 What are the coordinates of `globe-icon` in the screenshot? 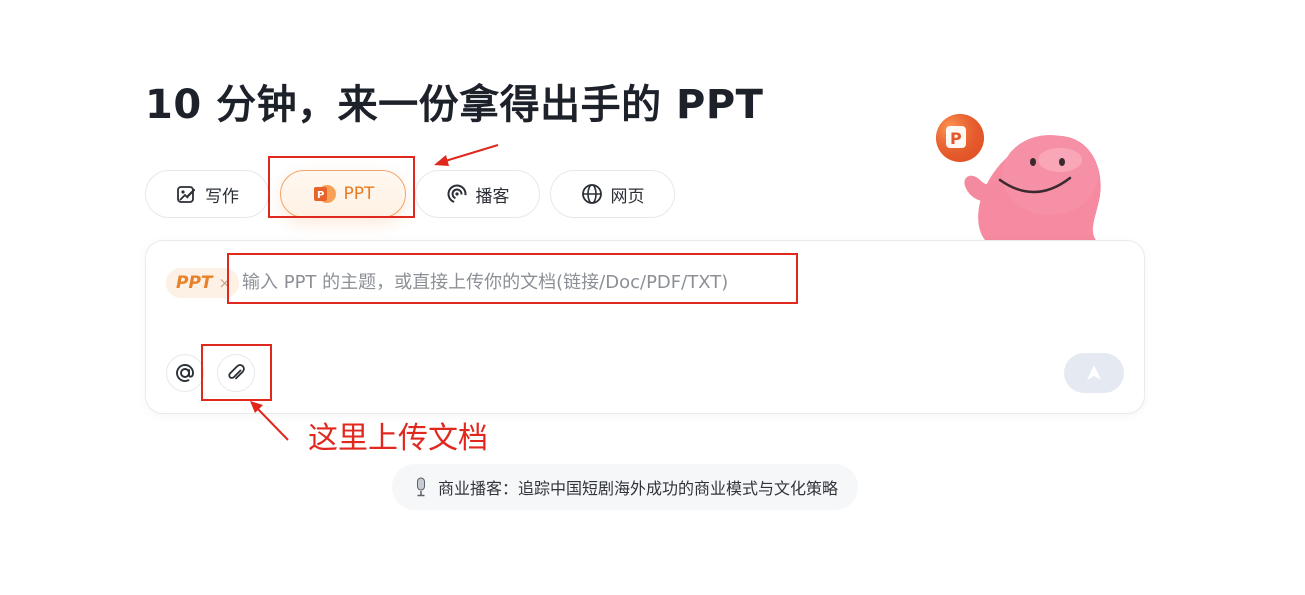 It's located at (591, 194).